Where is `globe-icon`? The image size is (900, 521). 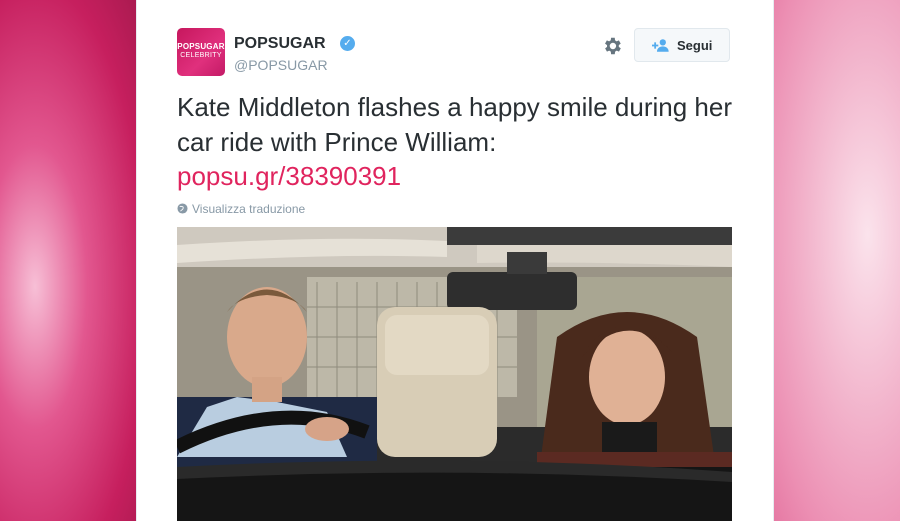
globe-icon is located at coordinates (182, 208).